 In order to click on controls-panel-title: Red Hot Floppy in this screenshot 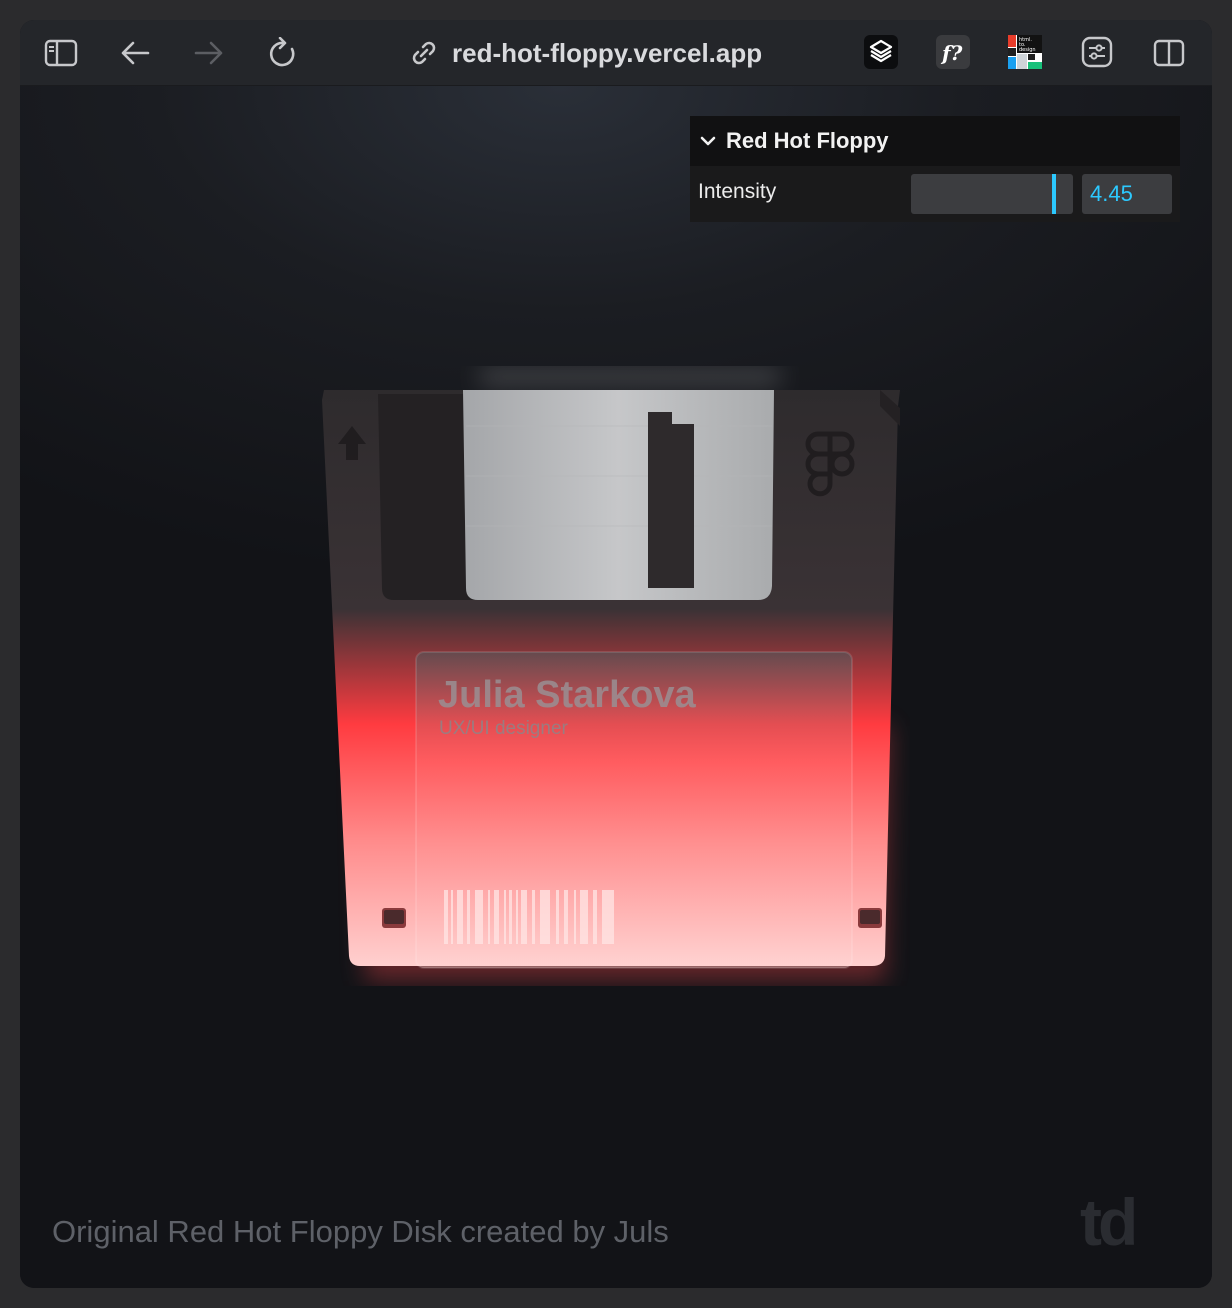, I will do `click(807, 140)`.